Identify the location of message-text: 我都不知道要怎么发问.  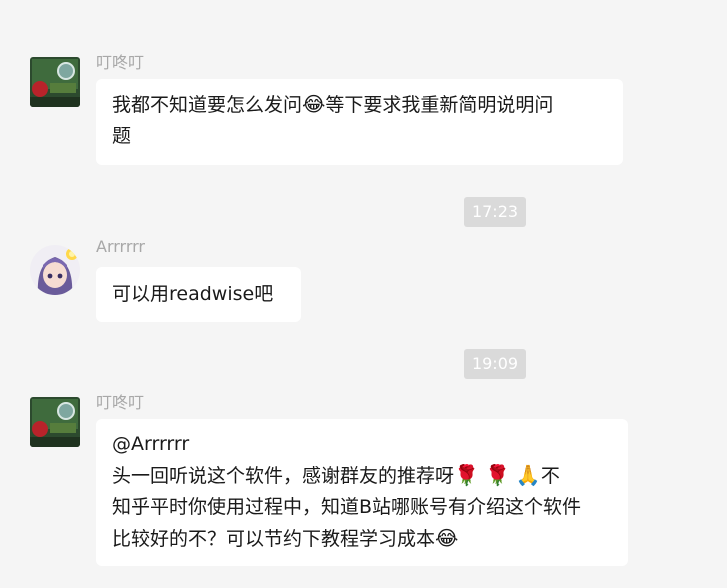
(207, 105).